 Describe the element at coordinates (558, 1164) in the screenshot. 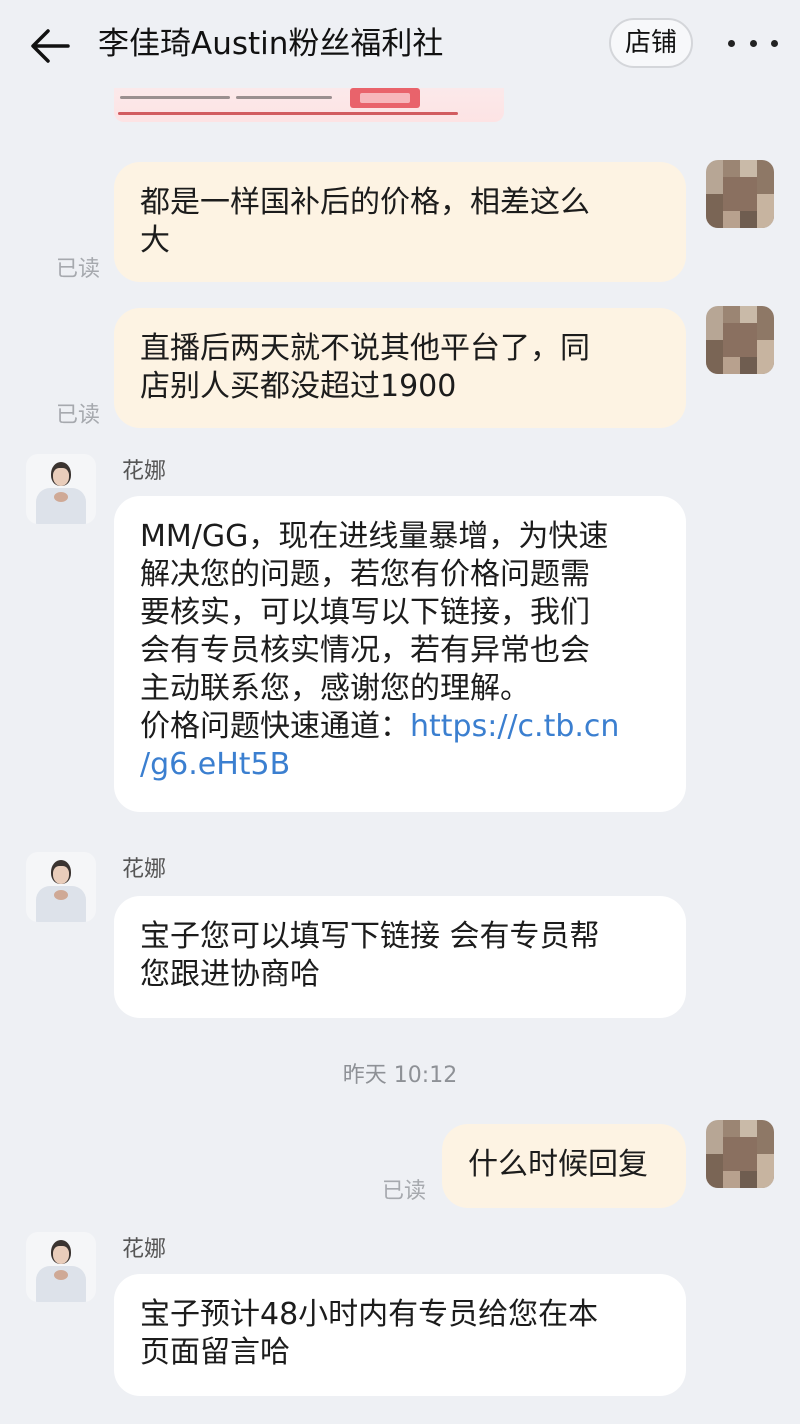

I see `message-text: 什么时候回复` at that location.